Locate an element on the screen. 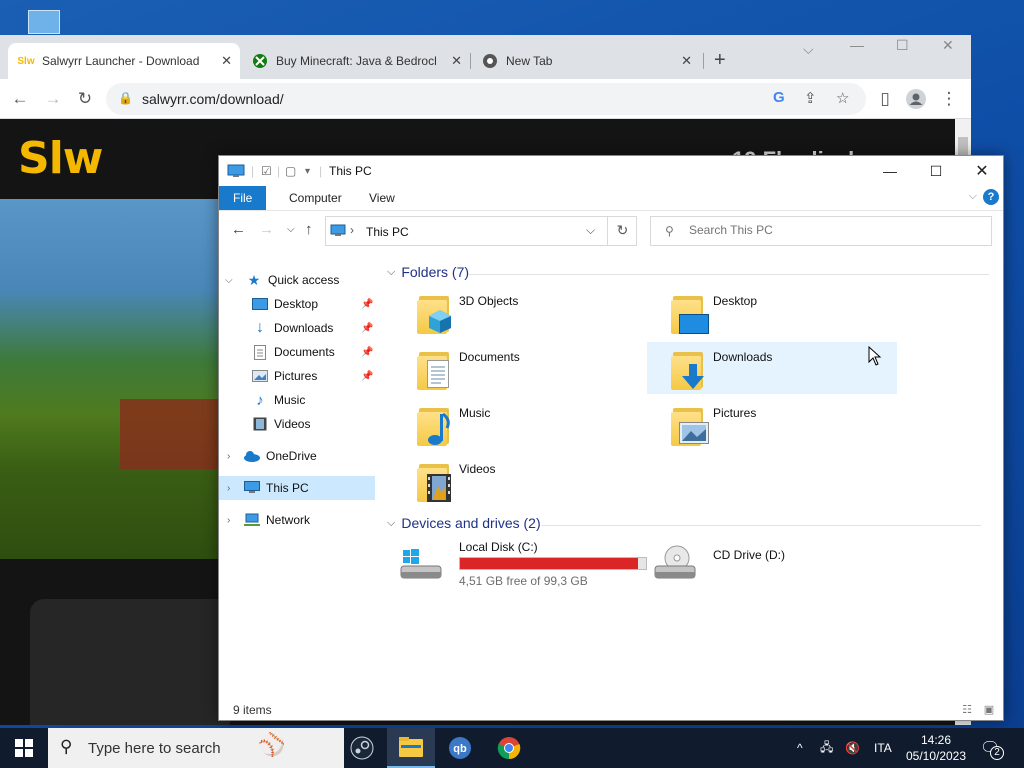 The width and height of the screenshot is (1024, 768). folder-desktop: Desktop is located at coordinates (772, 312).